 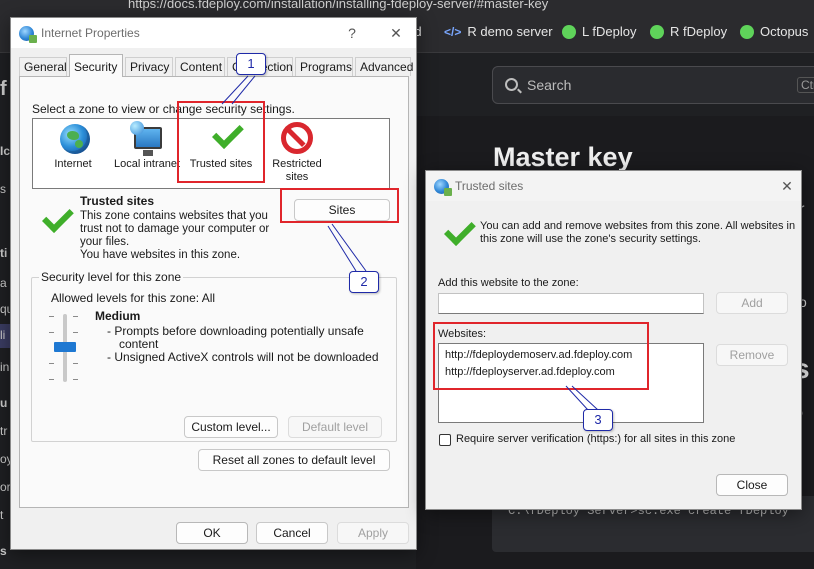 What do you see at coordinates (747, 31) in the screenshot?
I see `octopus-icon` at bounding box center [747, 31].